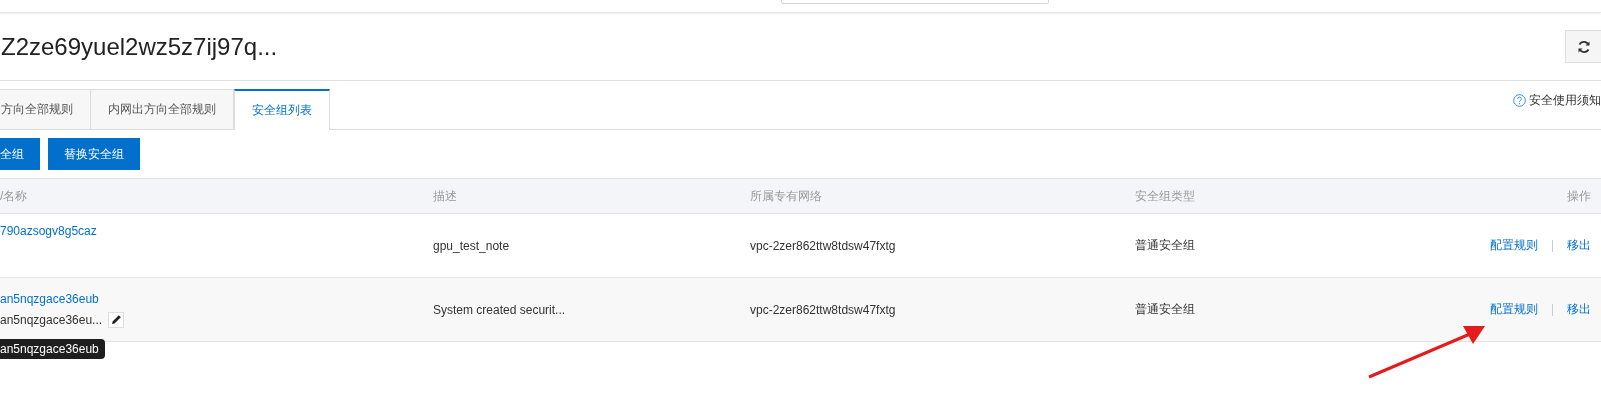 The image size is (1601, 413). Describe the element at coordinates (94, 154) in the screenshot. I see `action-button: 替换安全组` at that location.